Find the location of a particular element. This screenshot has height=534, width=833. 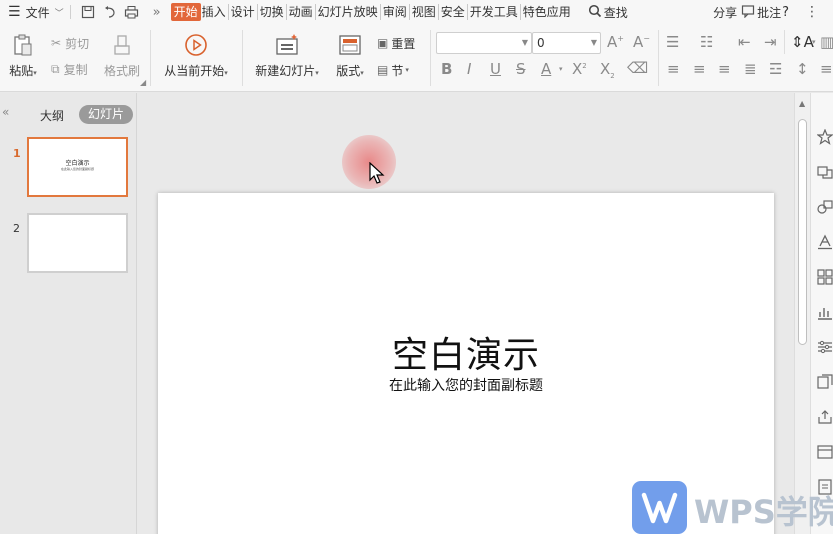

layout-icon is located at coordinates (350, 45).